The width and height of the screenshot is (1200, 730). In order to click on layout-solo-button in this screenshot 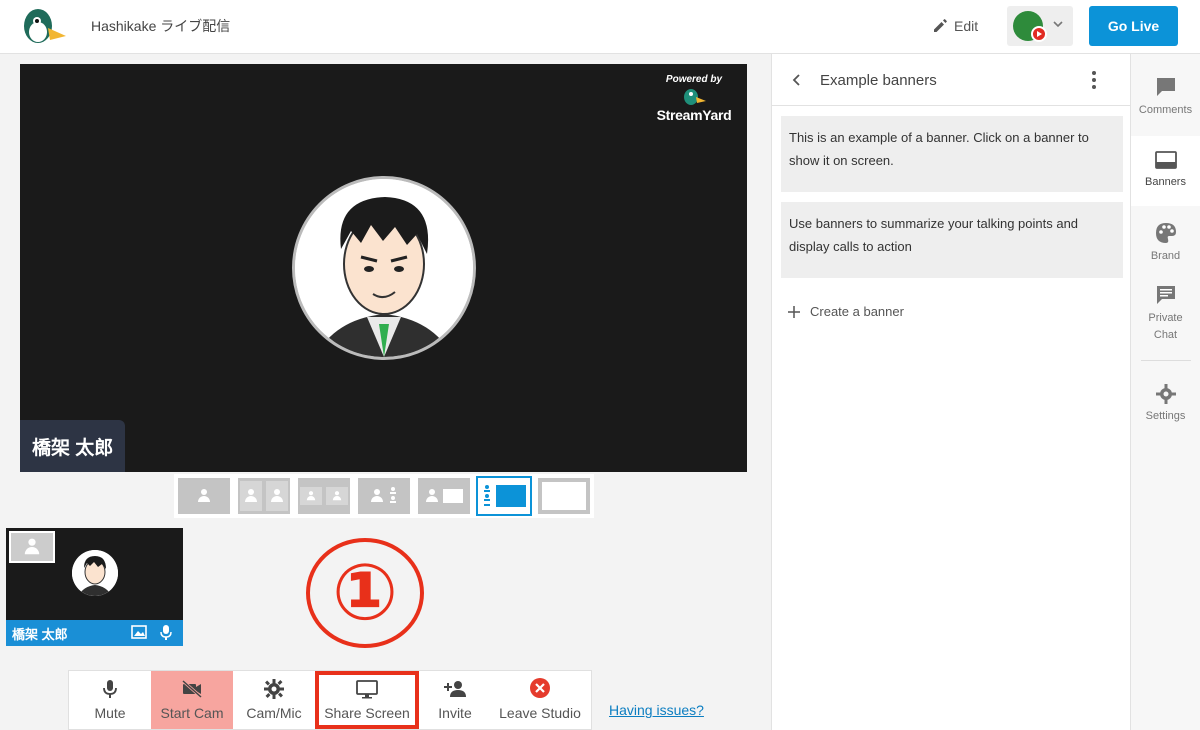, I will do `click(204, 496)`.